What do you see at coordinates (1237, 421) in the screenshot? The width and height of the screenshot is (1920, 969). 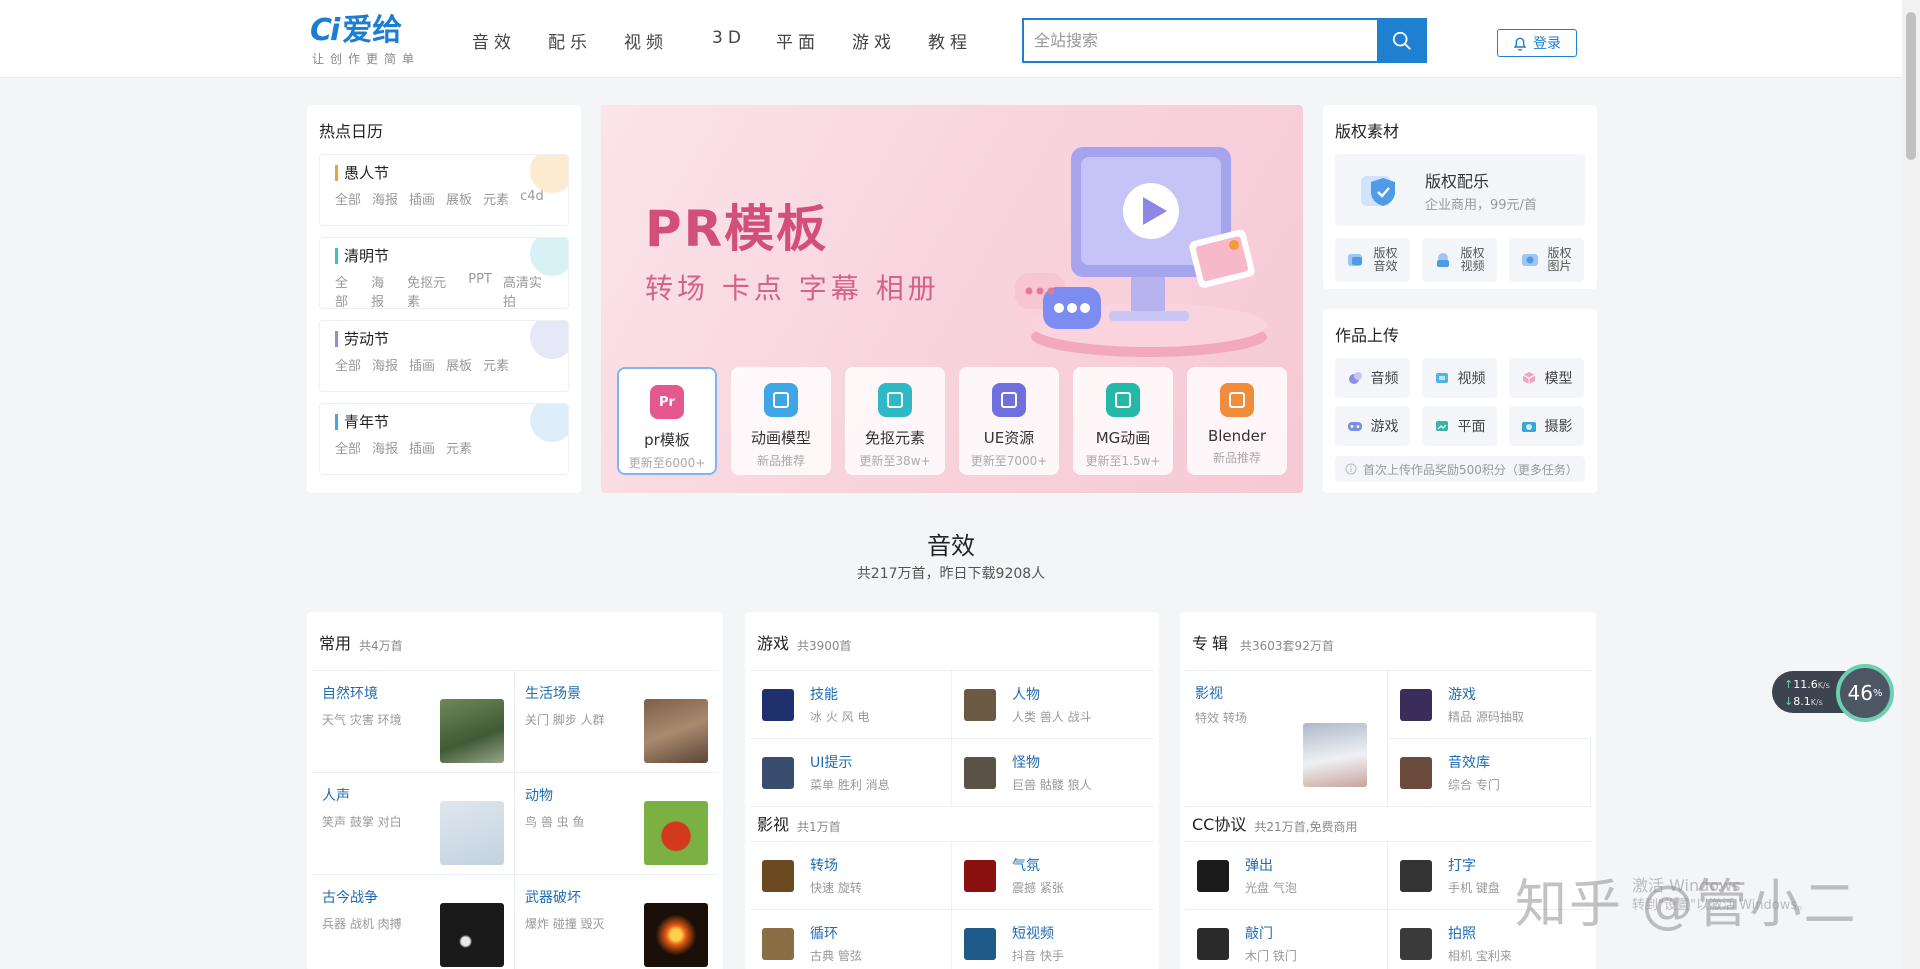 I see `banner-card: Blender 新品推荐` at bounding box center [1237, 421].